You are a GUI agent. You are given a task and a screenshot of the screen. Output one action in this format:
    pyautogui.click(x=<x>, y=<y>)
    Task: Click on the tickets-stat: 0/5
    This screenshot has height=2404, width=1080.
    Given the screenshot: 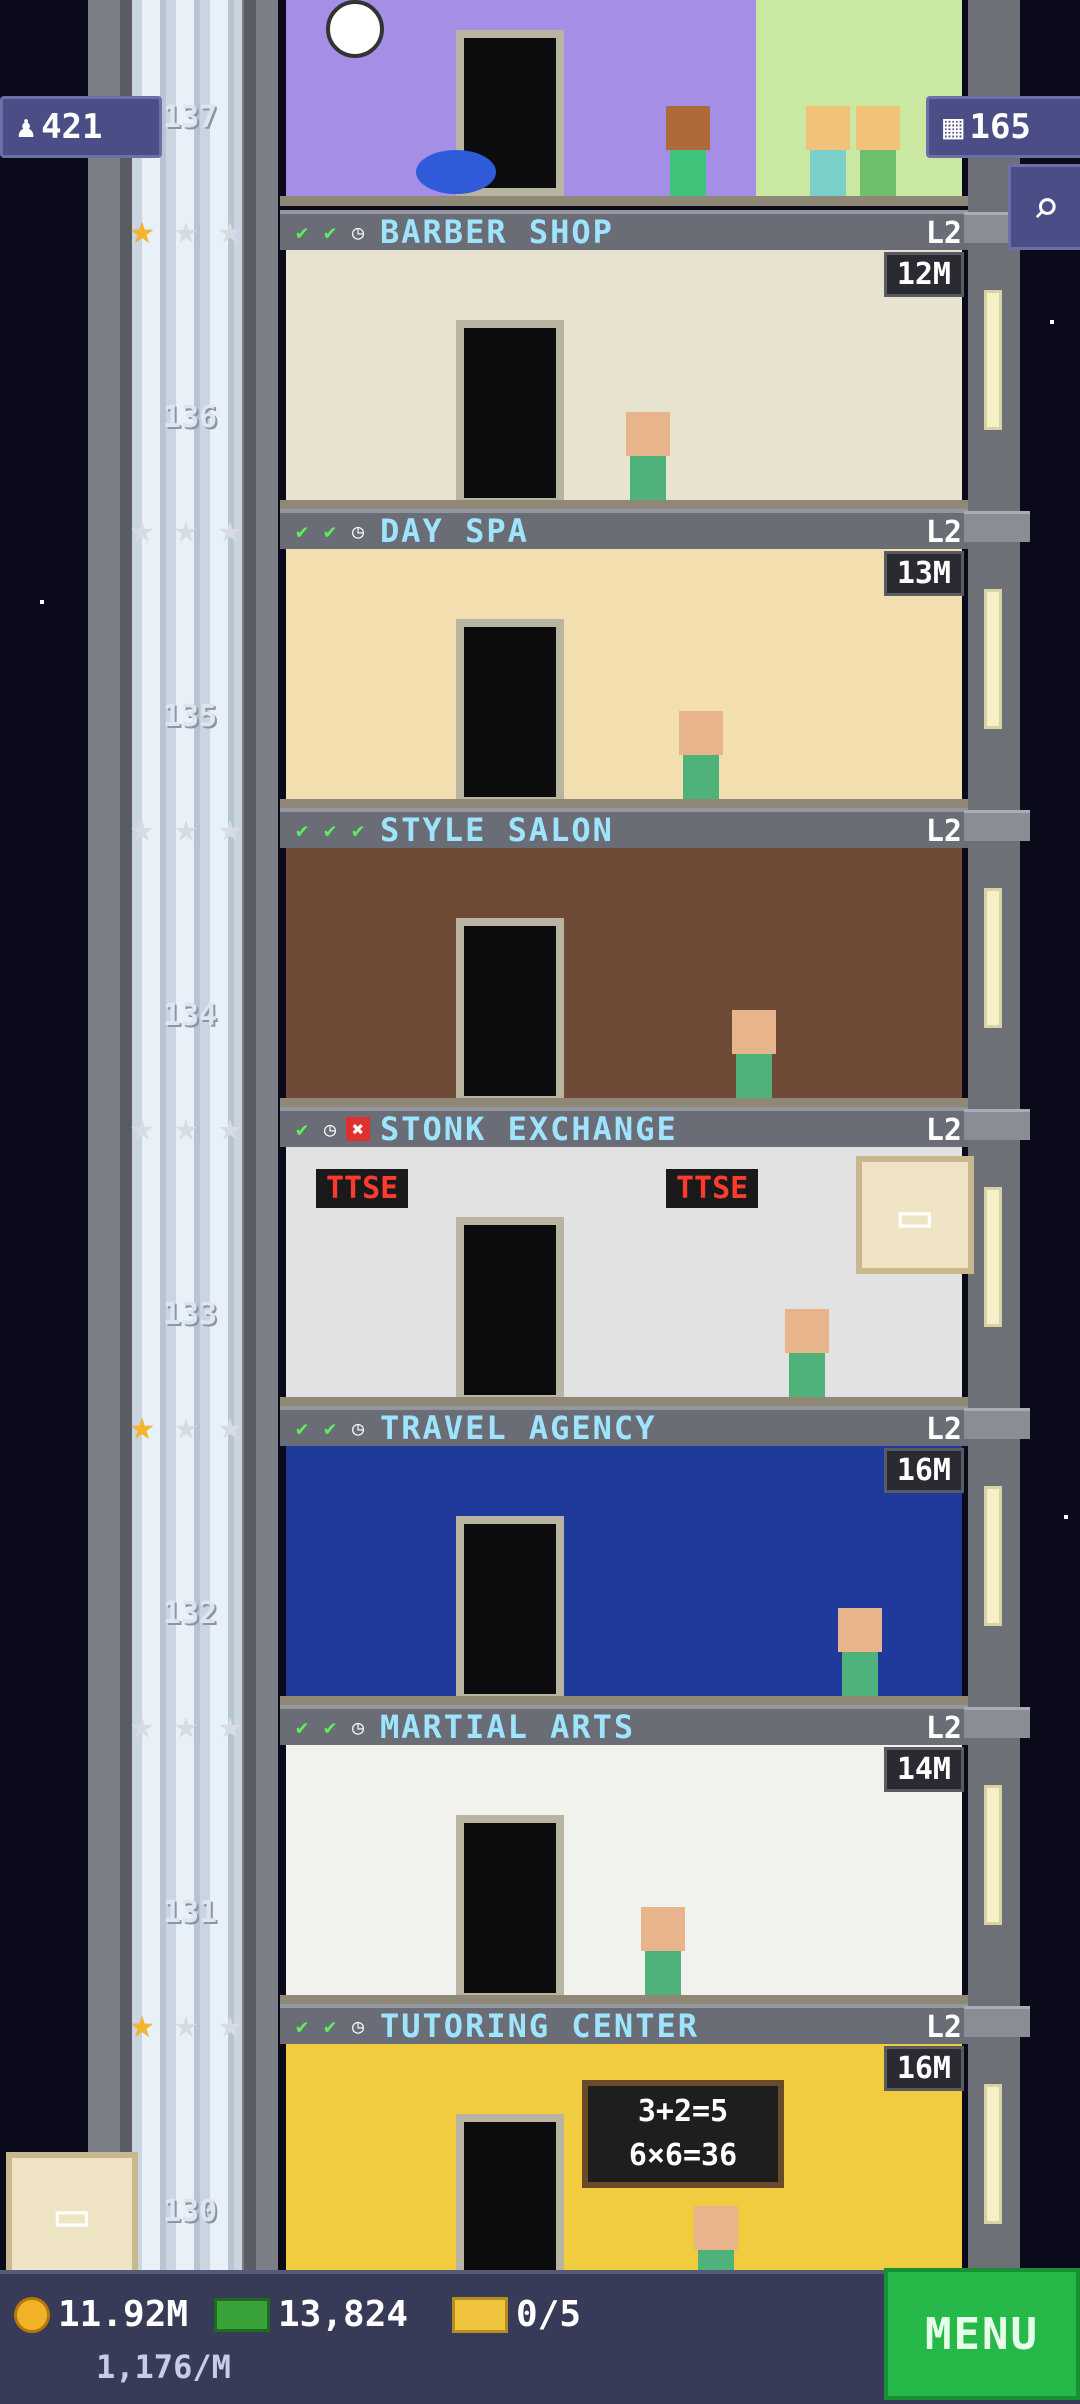 What is the action you would take?
    pyautogui.click(x=516, y=2314)
    